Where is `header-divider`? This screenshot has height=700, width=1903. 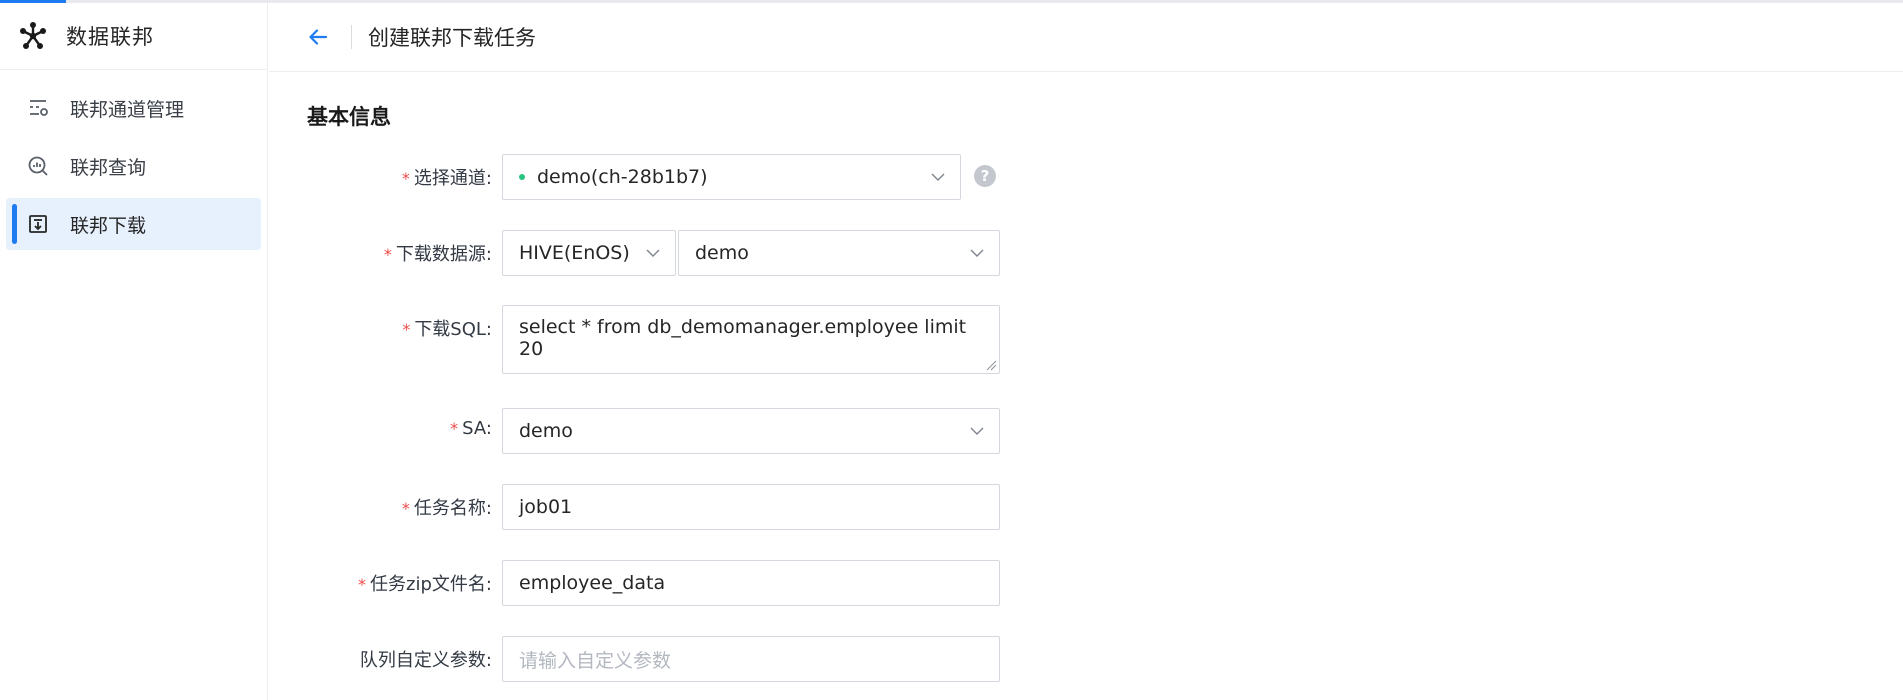
header-divider is located at coordinates (351, 37).